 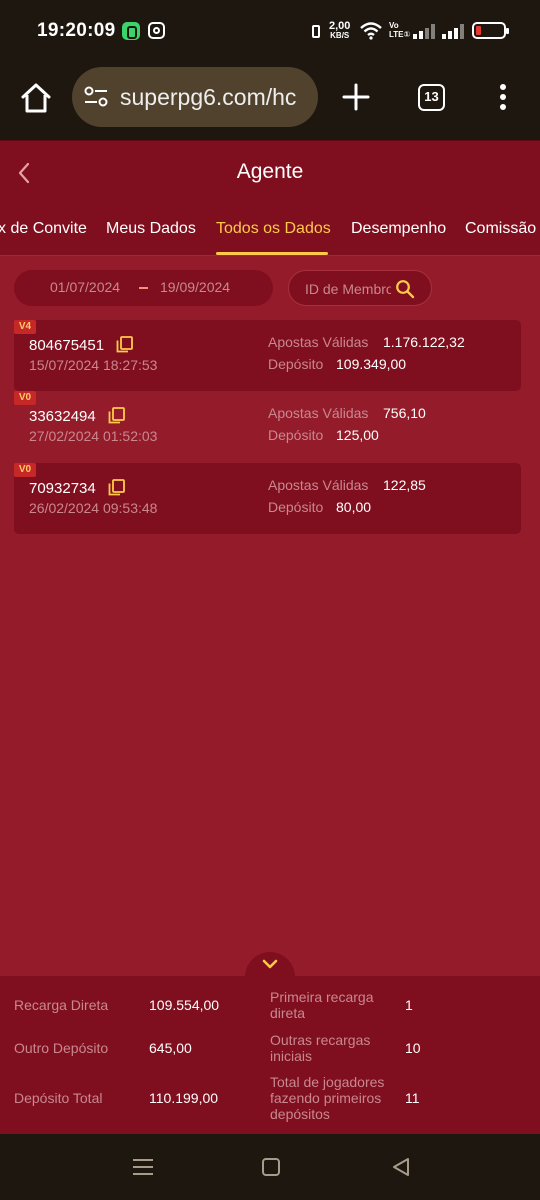 What do you see at coordinates (58, 1098) in the screenshot?
I see `deposito-total-label: Depósito Total` at bounding box center [58, 1098].